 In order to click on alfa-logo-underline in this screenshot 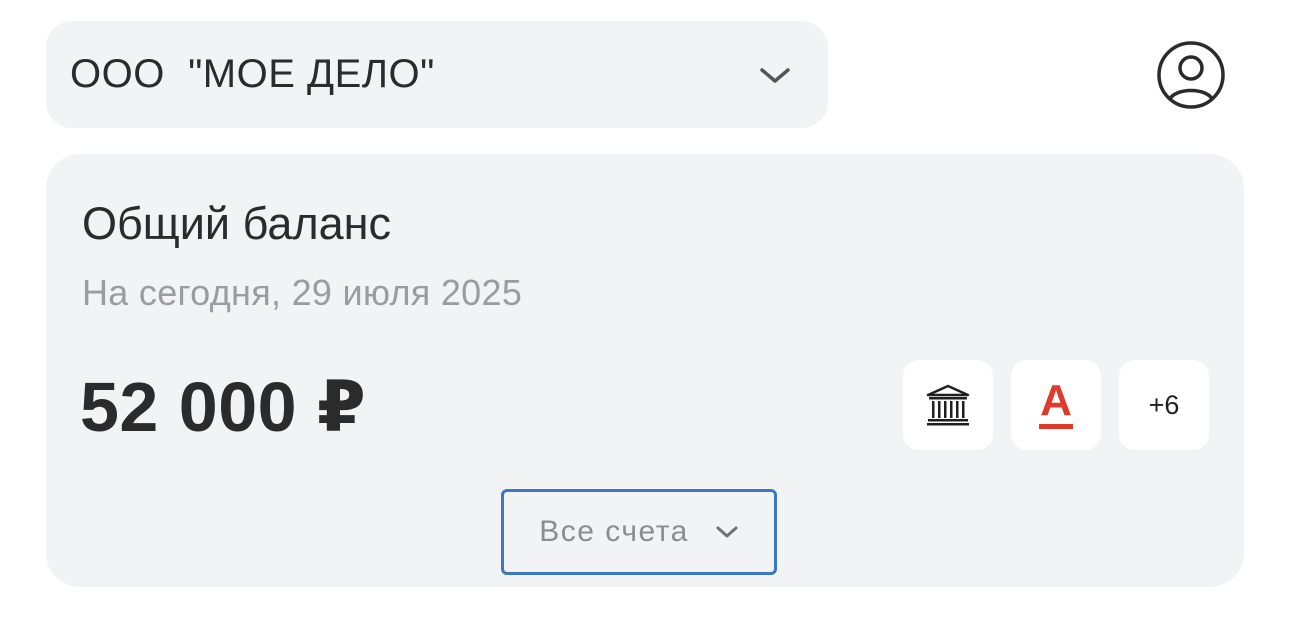, I will do `click(1056, 426)`.